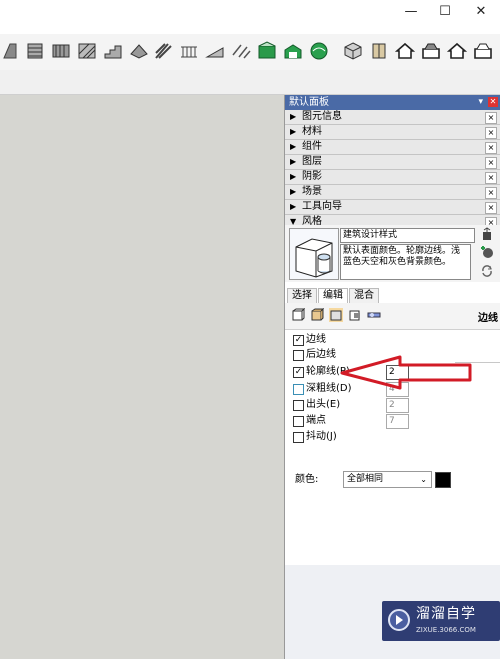 Image resolution: width=500 pixels, height=659 pixels. I want to click on face-settings-icon, so click(317, 315).